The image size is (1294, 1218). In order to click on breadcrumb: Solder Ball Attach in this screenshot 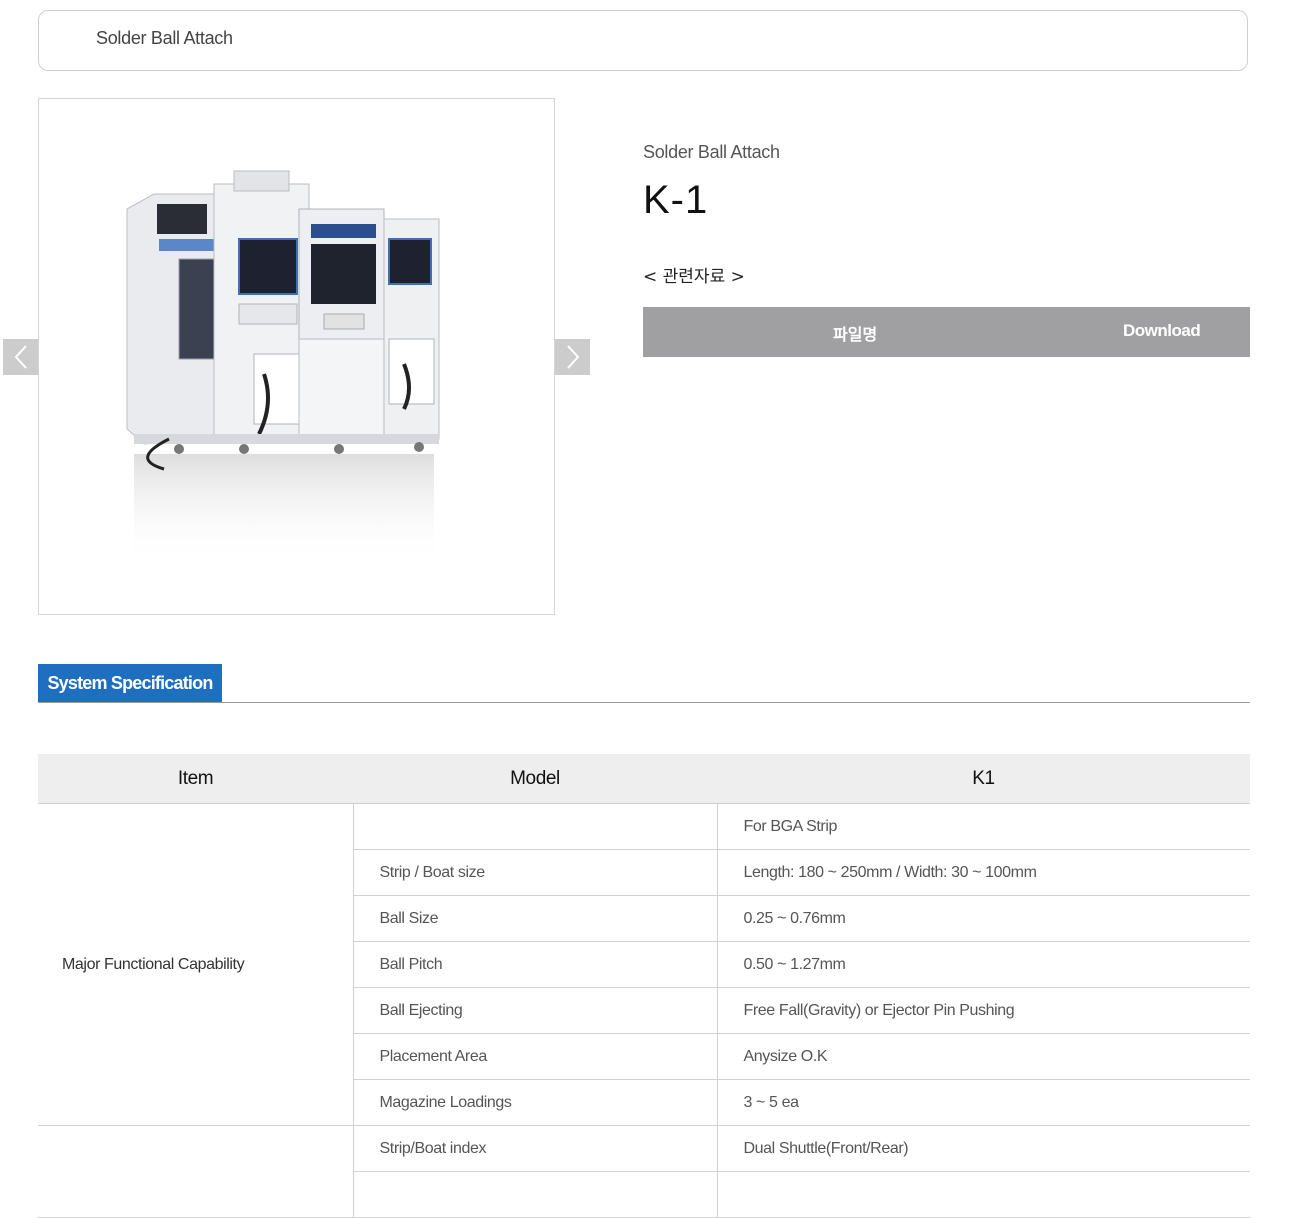, I will do `click(643, 40)`.